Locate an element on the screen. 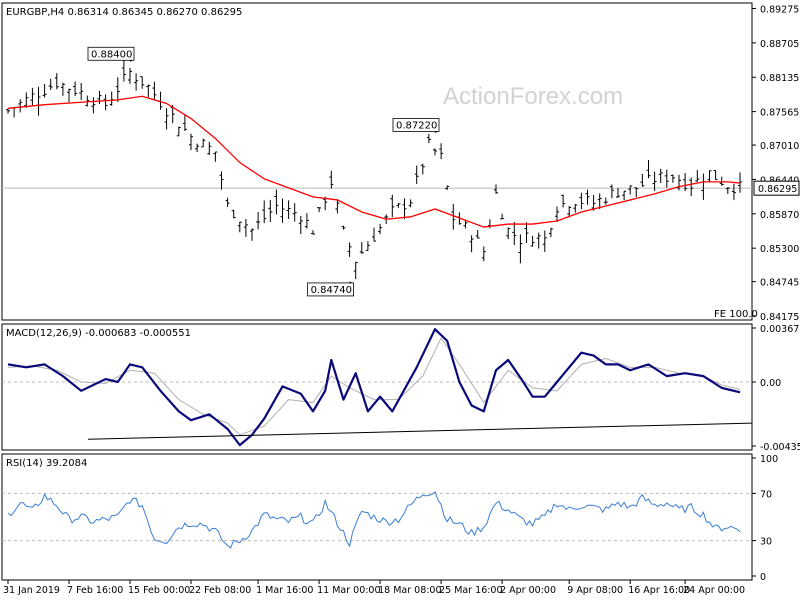 Image resolution: width=800 pixels, height=600 pixels. macd-trendline is located at coordinates (420, 431).